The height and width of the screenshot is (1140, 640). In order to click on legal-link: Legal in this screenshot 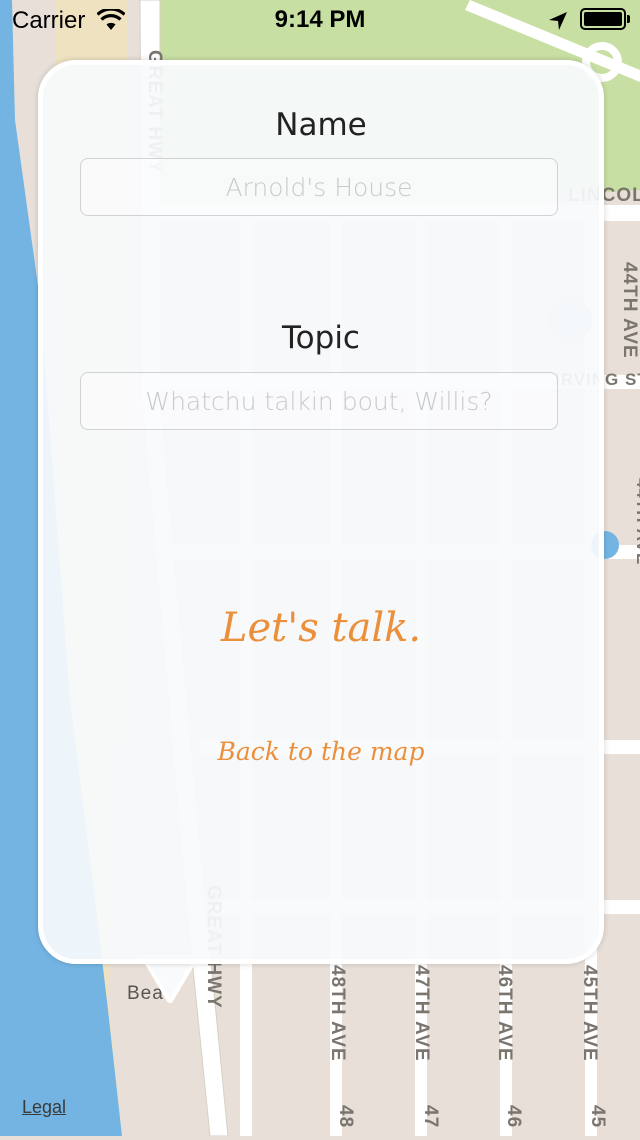, I will do `click(44, 1107)`.